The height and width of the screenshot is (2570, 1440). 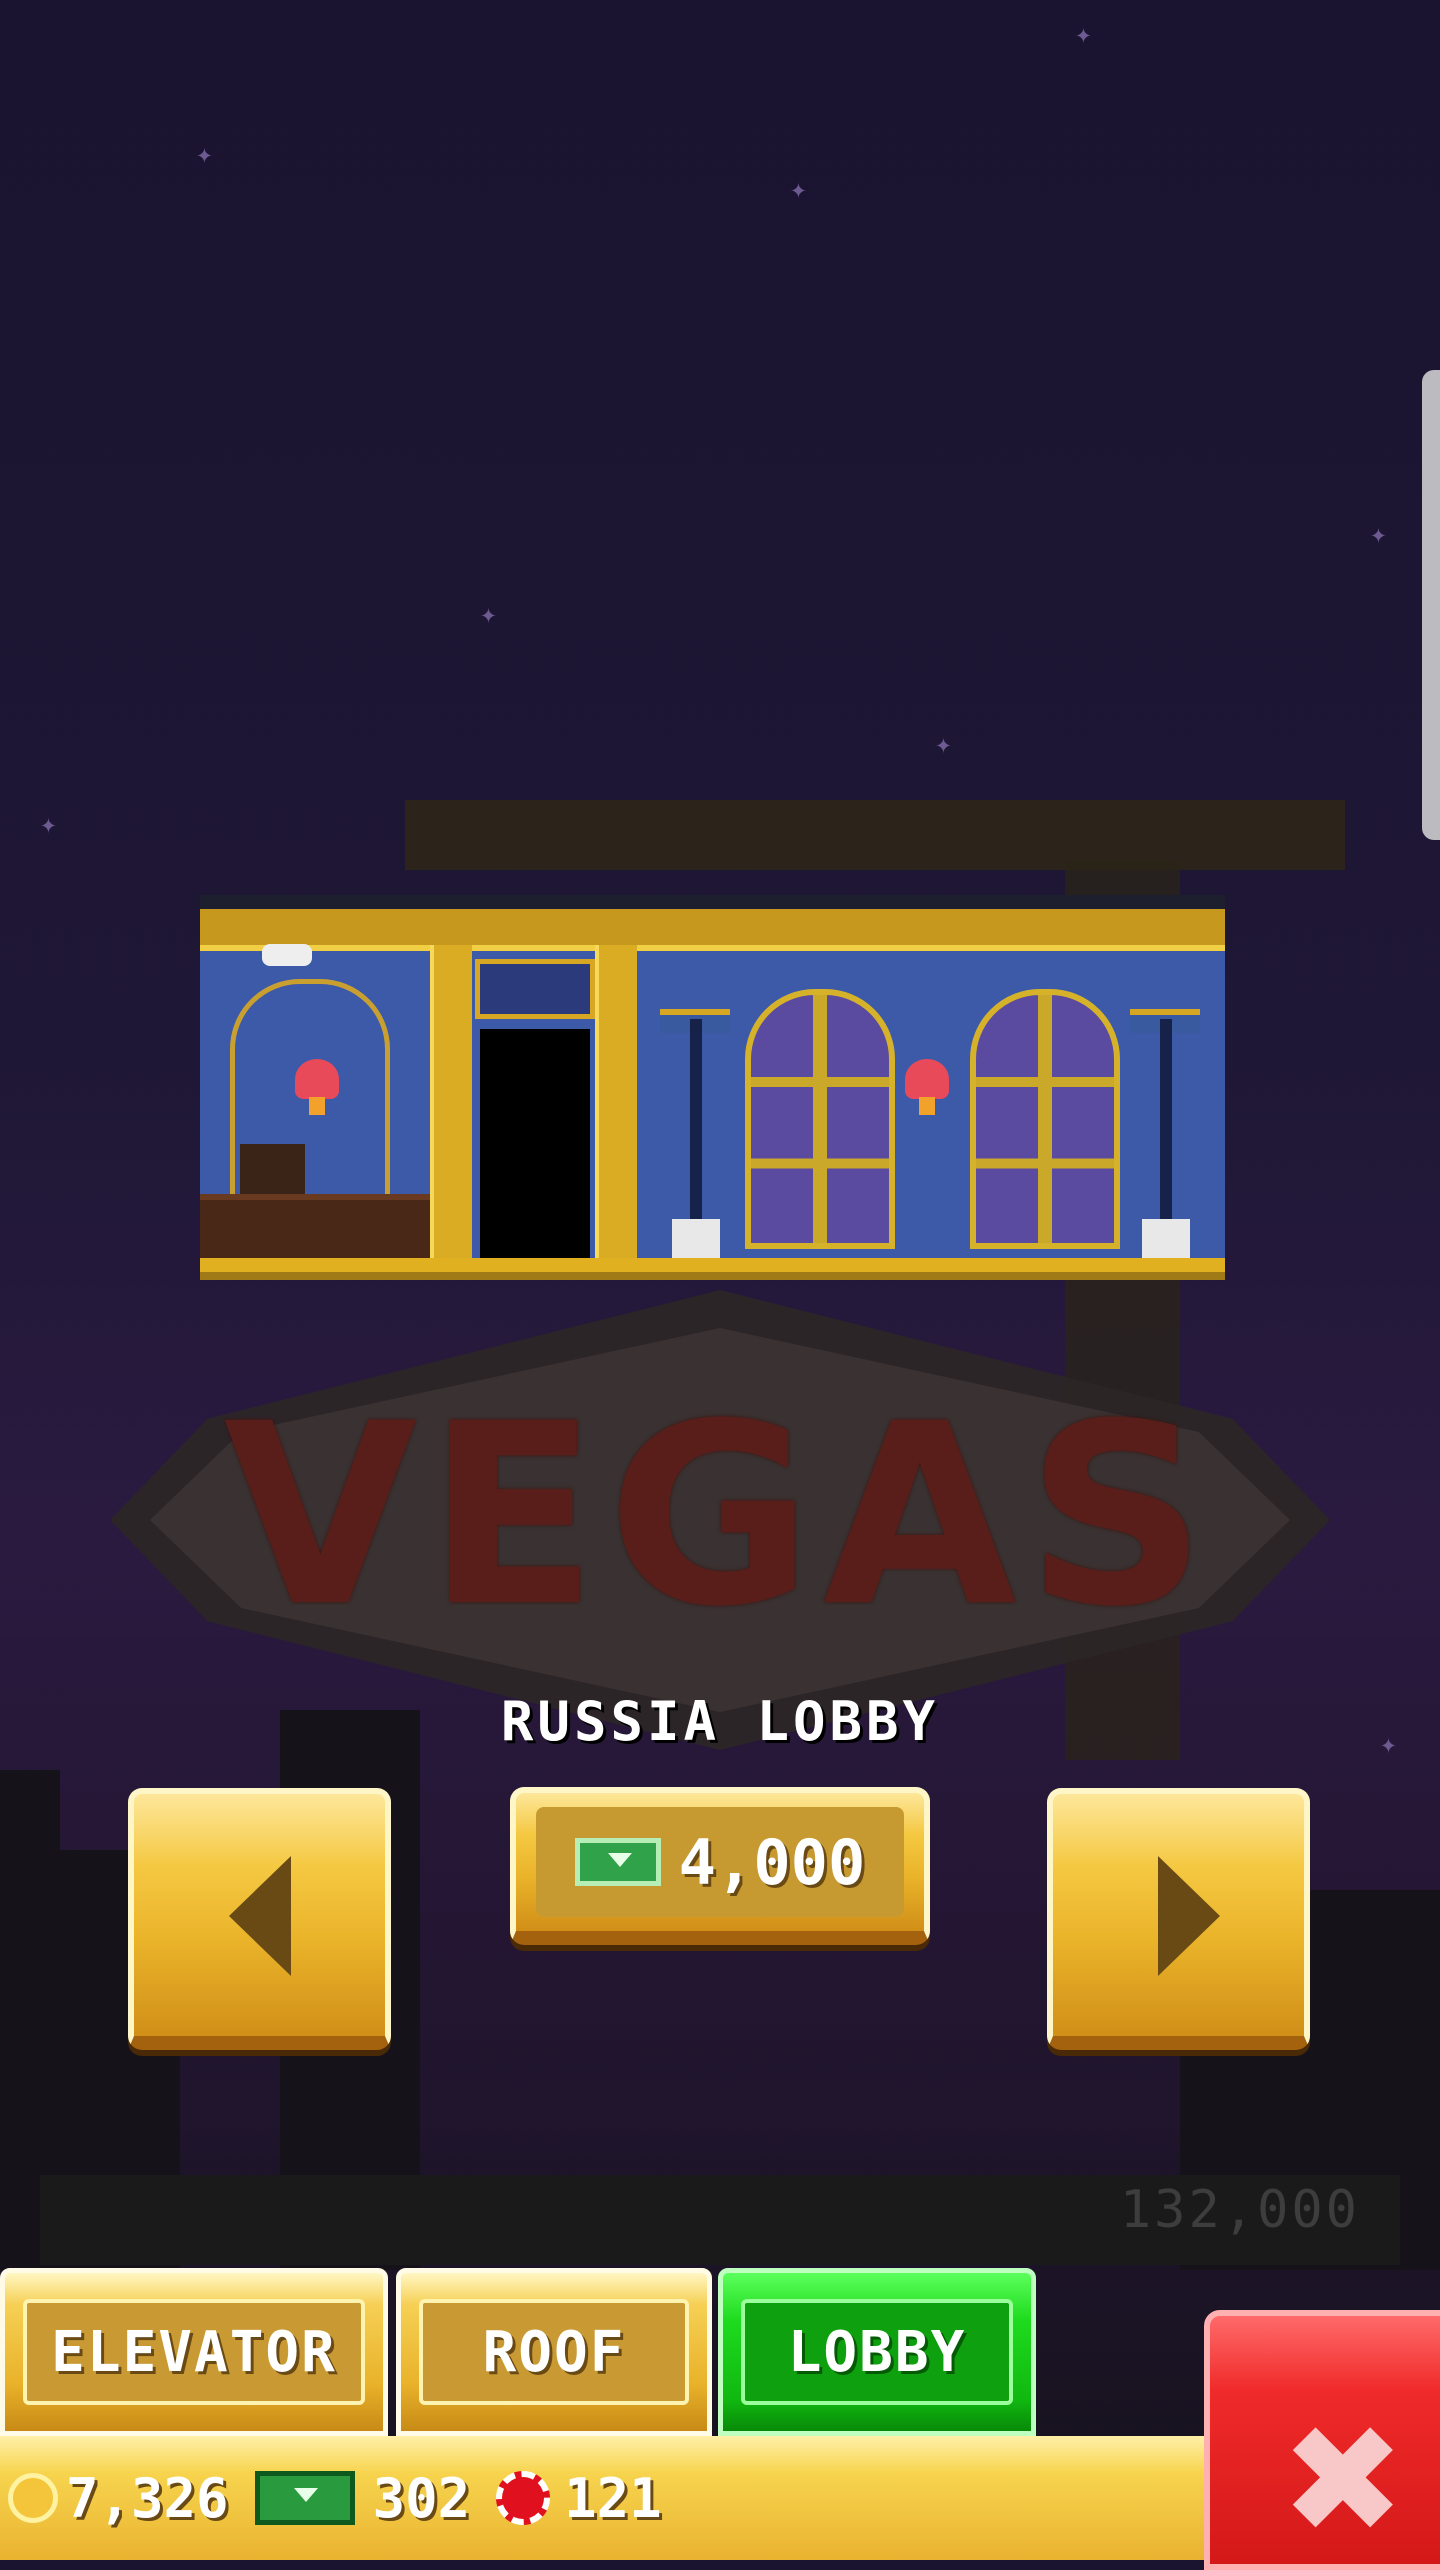 I want to click on buy-button-face: 4,000, so click(x=720, y=1862).